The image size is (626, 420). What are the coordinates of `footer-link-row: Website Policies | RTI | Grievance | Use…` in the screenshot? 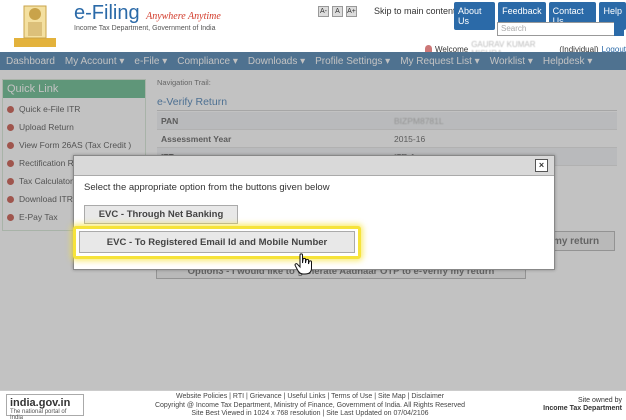 It's located at (310, 397).